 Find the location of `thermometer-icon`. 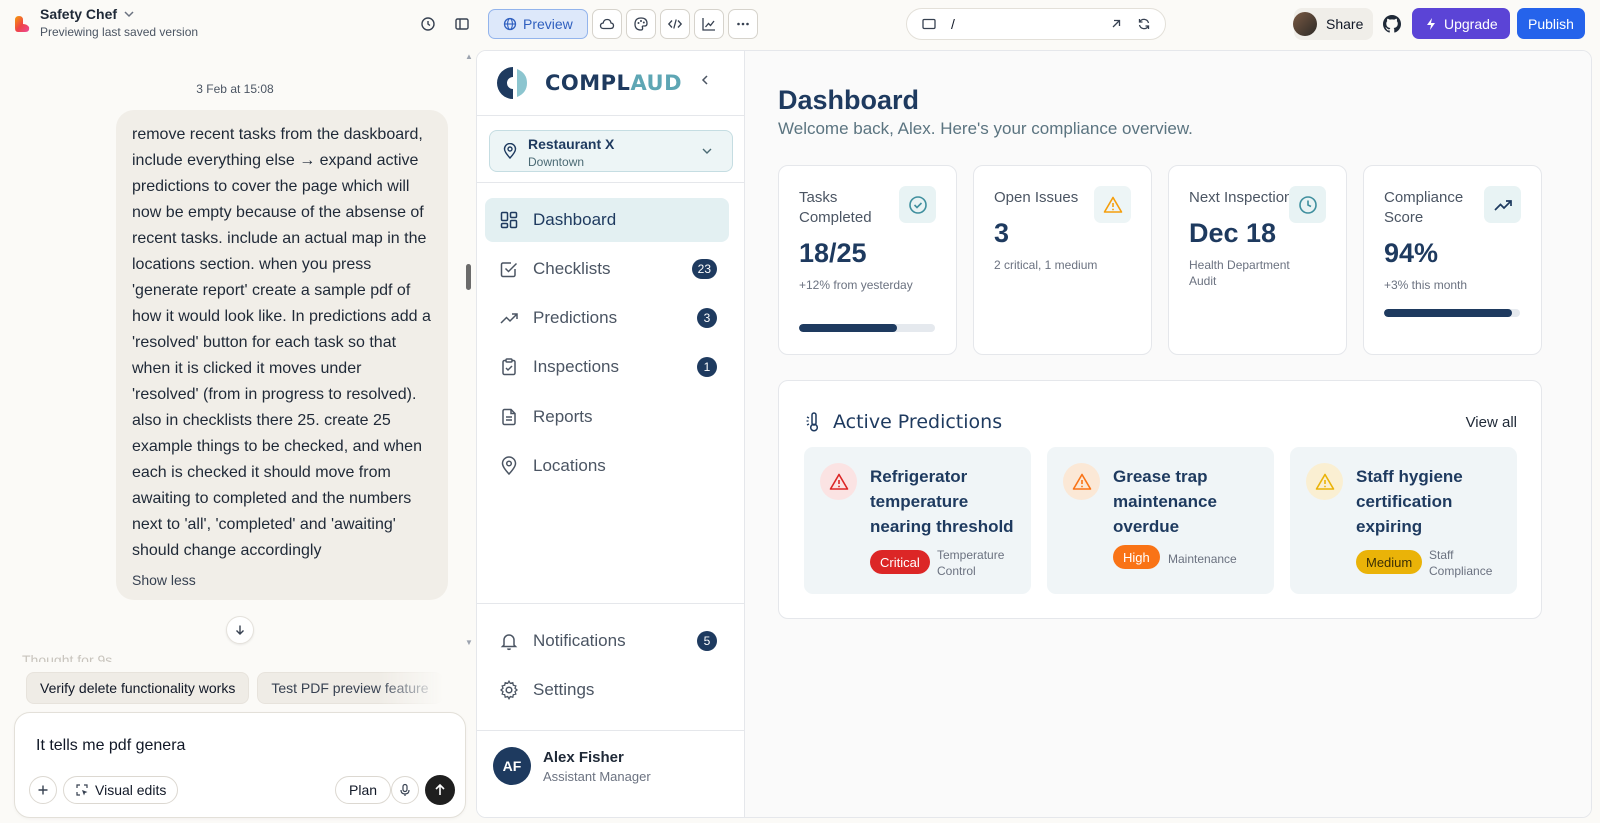

thermometer-icon is located at coordinates (812, 422).